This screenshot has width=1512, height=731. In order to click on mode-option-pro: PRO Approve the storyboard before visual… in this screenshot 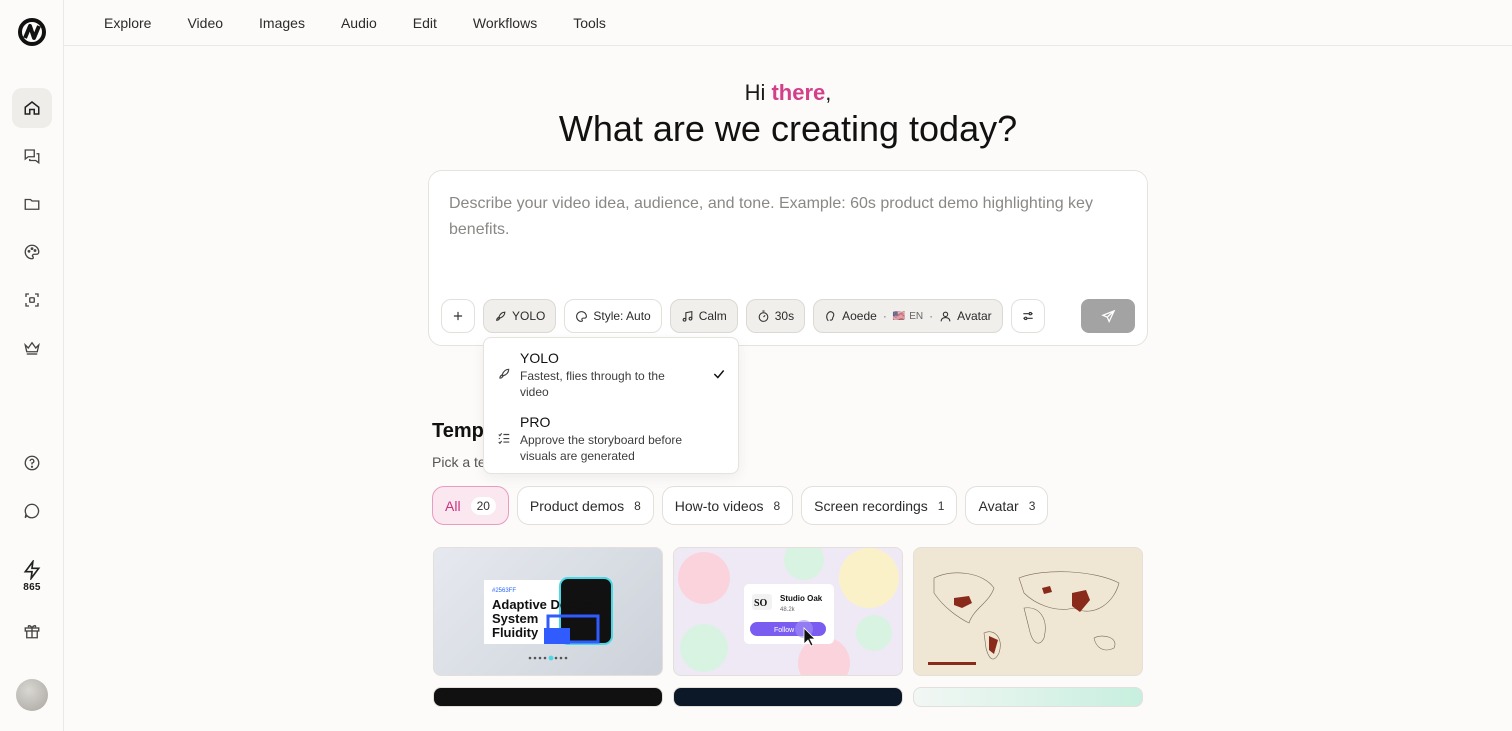, I will do `click(611, 438)`.